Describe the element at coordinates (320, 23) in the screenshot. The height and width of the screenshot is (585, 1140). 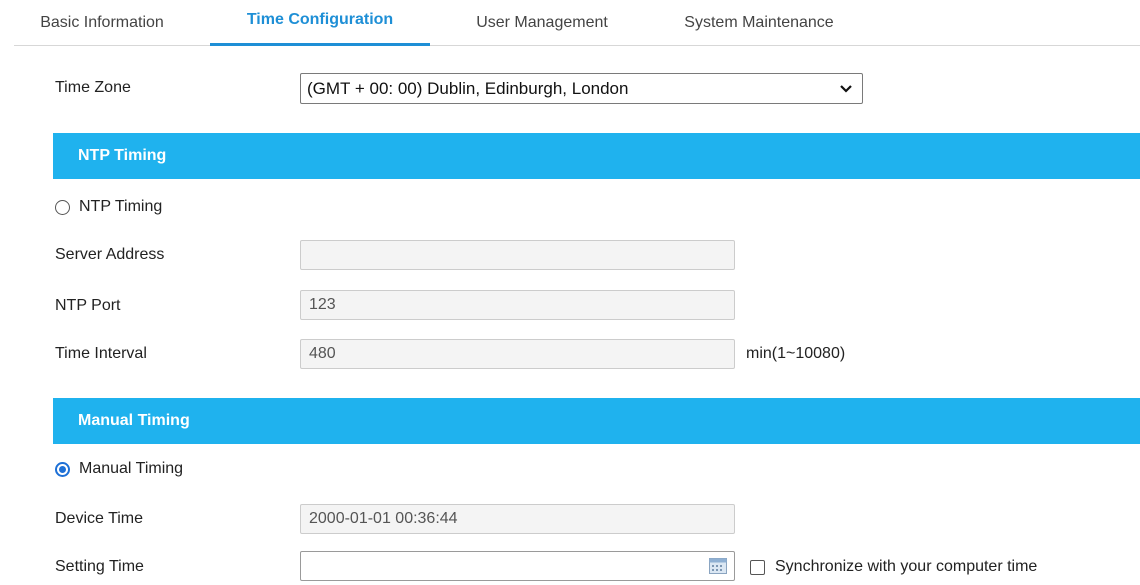
I see `tab-time-configuration: Time Configuration` at that location.